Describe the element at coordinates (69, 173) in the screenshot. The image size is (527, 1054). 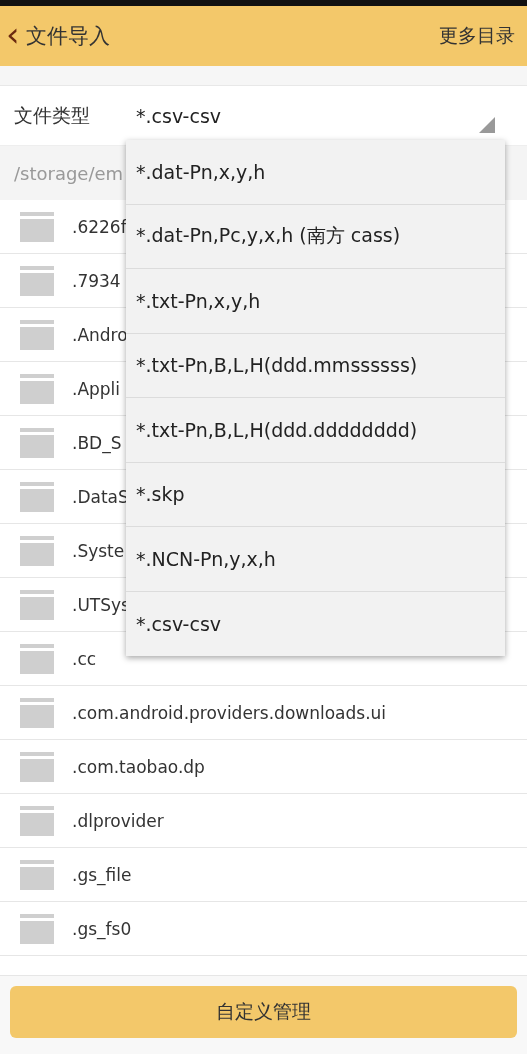
I see `path-text: /storage/em` at that location.